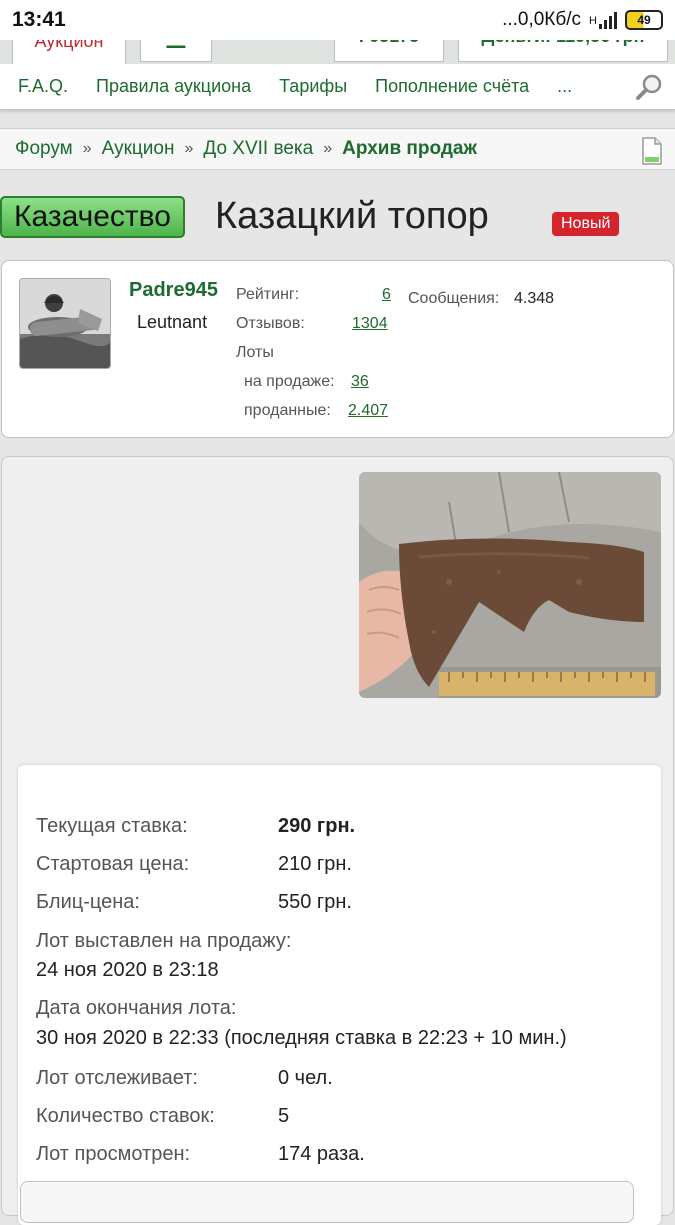 The image size is (675, 1225). Describe the element at coordinates (92, 217) in the screenshot. I see `category-badge: Казачество` at that location.